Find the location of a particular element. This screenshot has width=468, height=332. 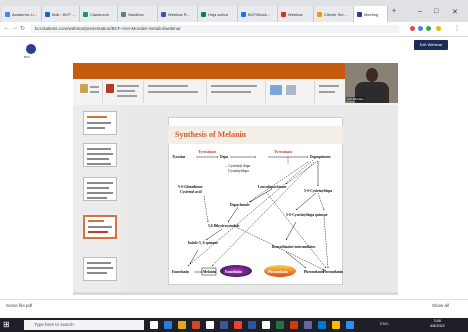

node-leucodopachrome: Leucodopachrome is located at coordinates (272, 187).